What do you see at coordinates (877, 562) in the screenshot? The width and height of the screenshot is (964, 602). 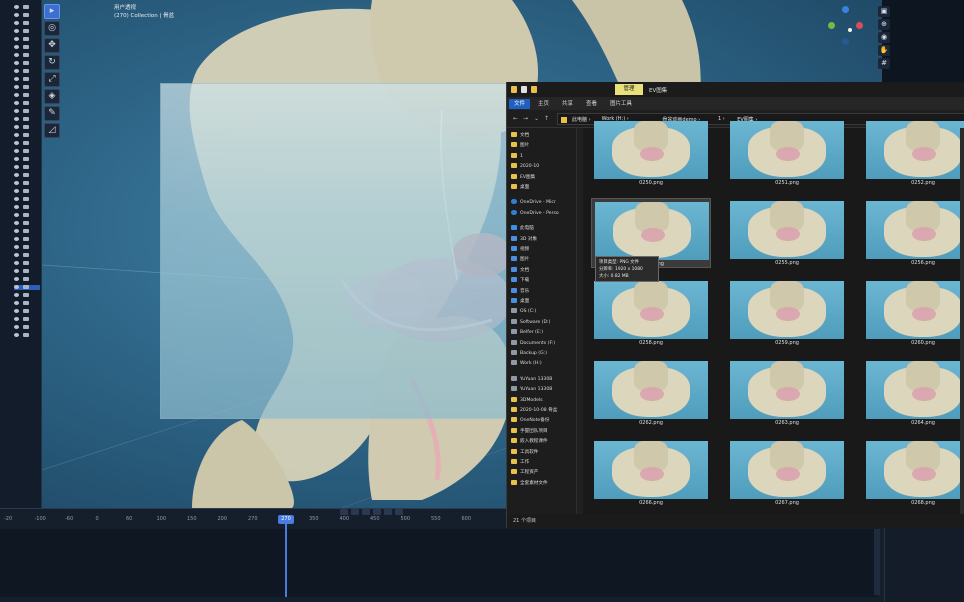 I see `timeline-scrollbar` at bounding box center [877, 562].